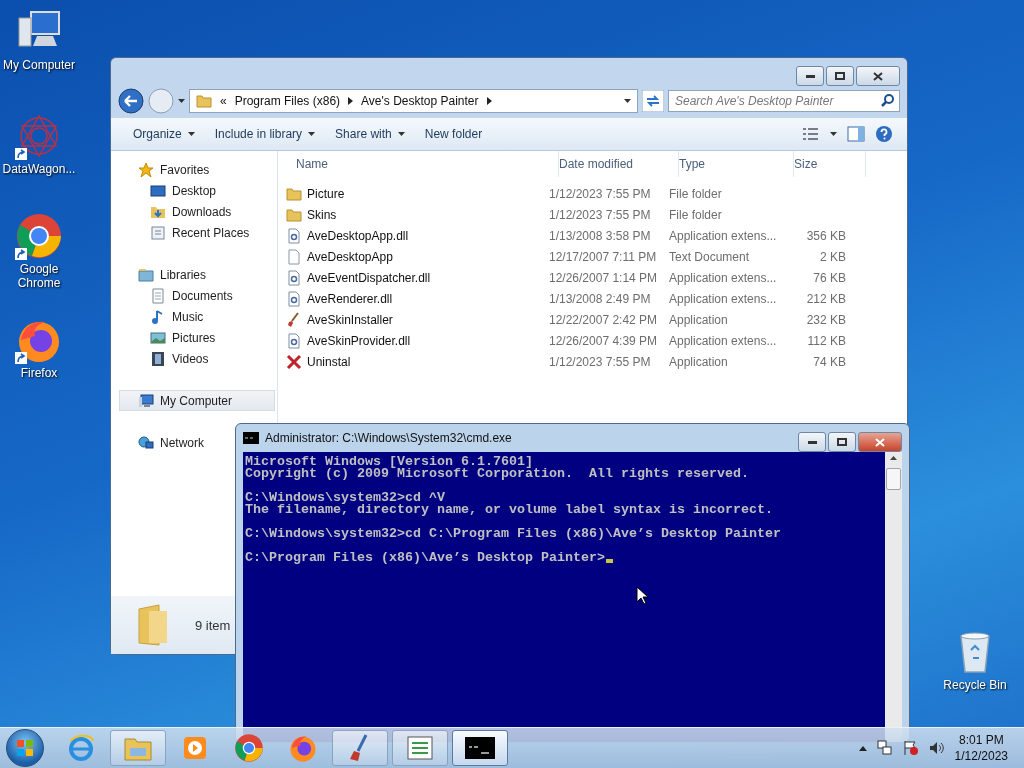  I want to click on file-name-cell: AveSkinProvider.dll, so click(417, 340).